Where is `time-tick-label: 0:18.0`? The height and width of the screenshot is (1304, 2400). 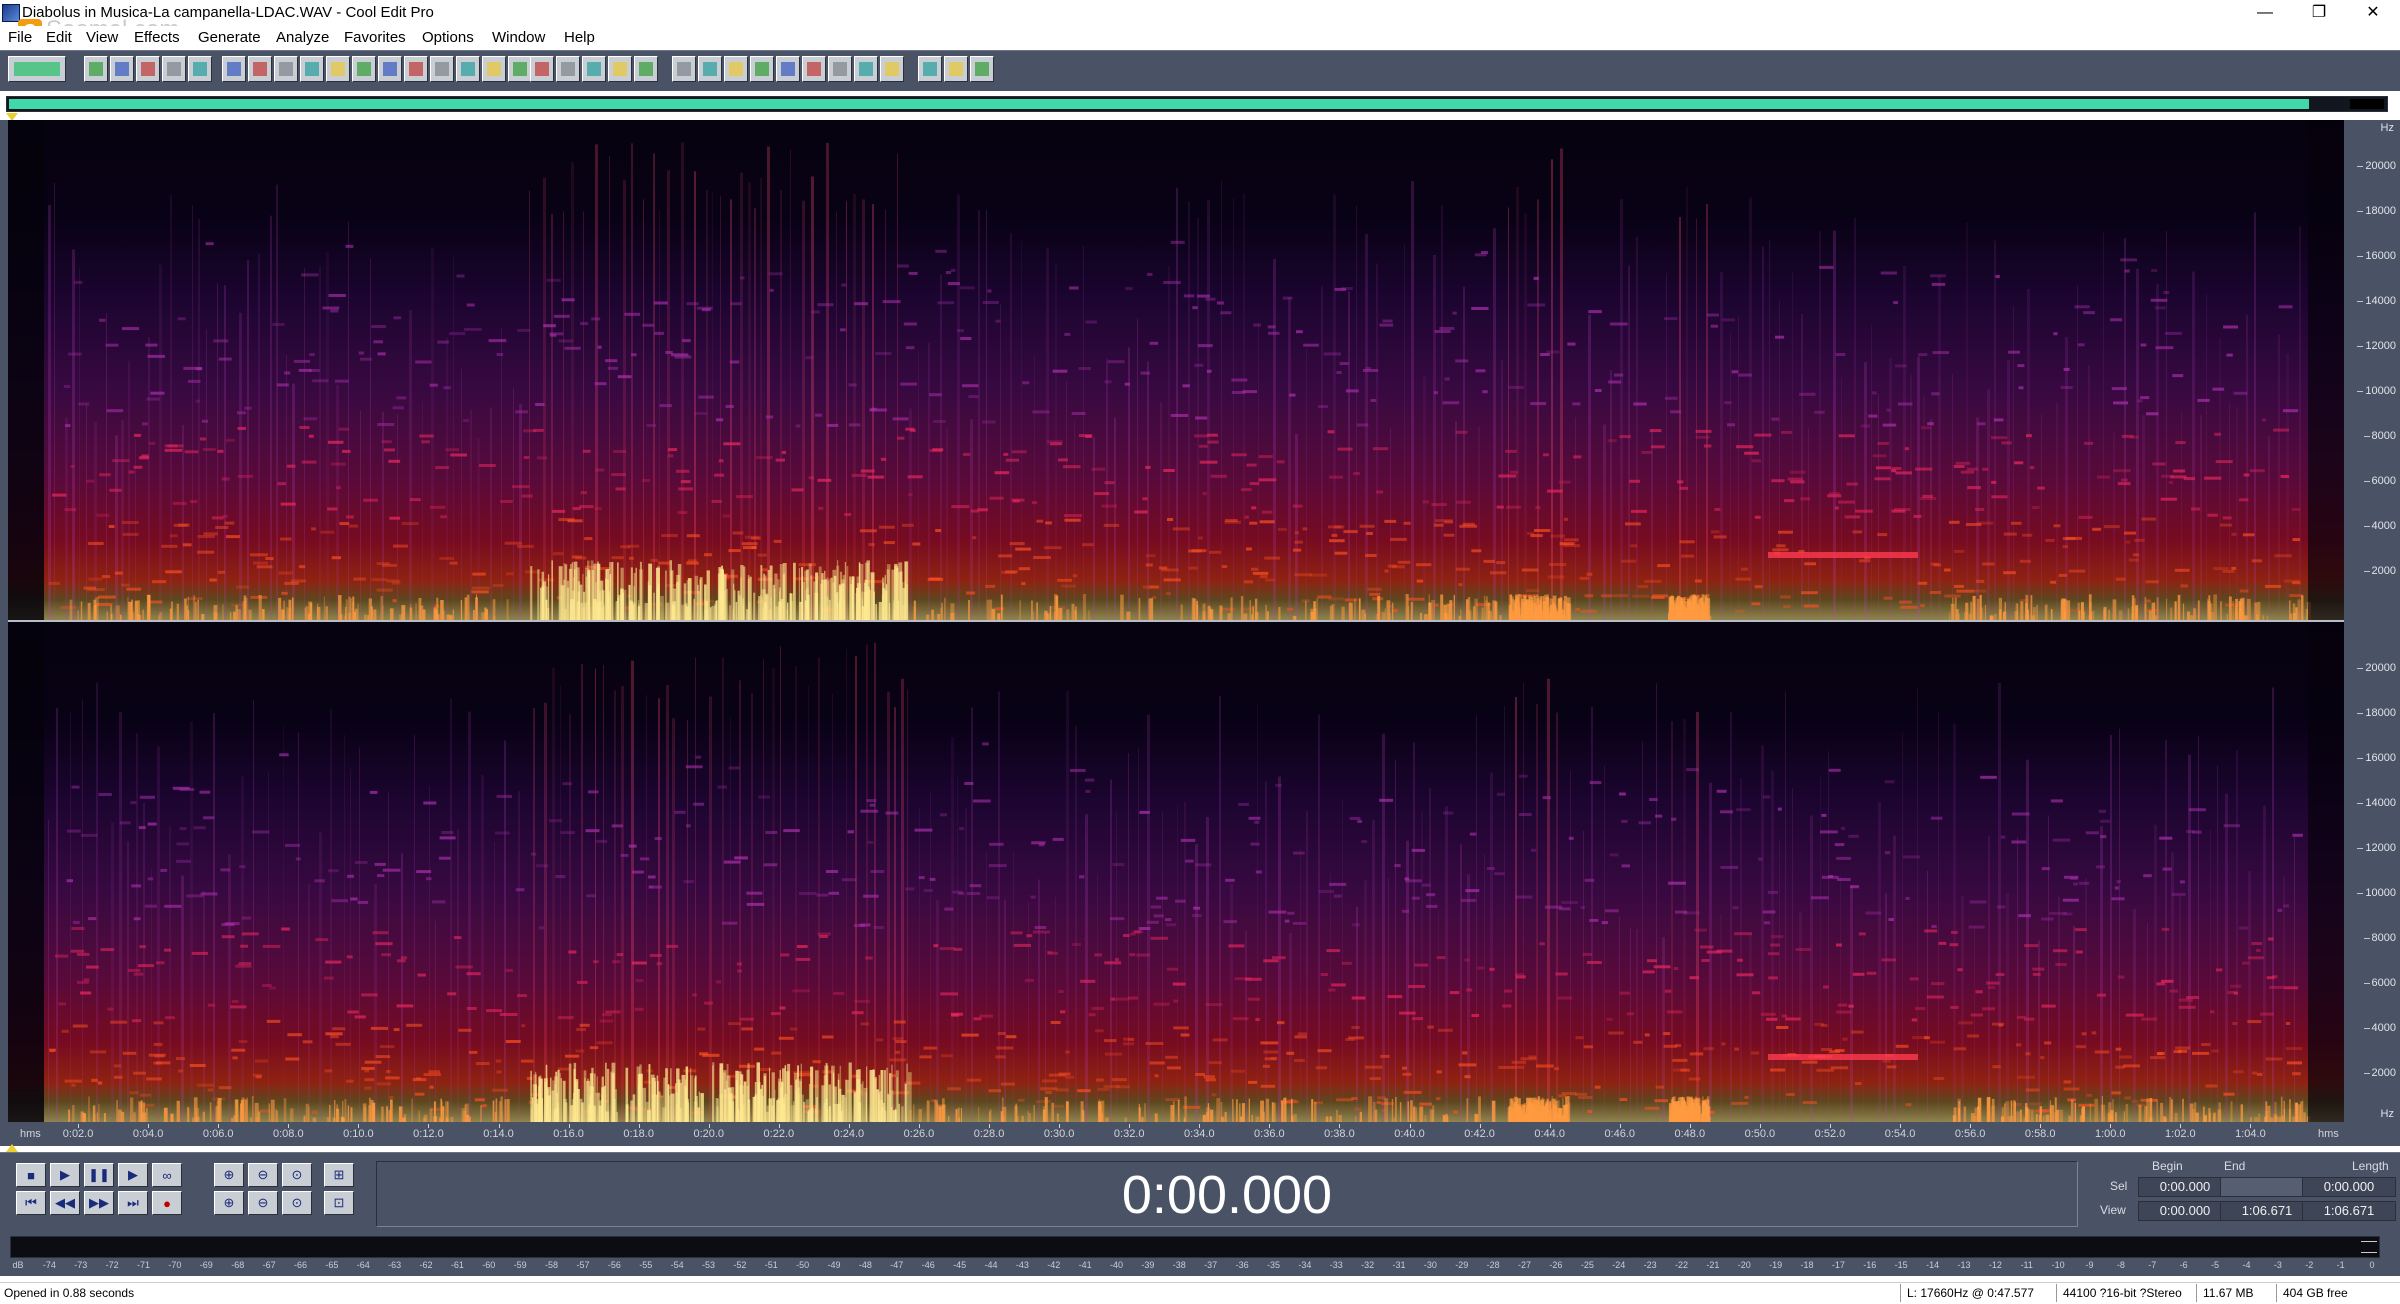 time-tick-label: 0:18.0 is located at coordinates (638, 1134).